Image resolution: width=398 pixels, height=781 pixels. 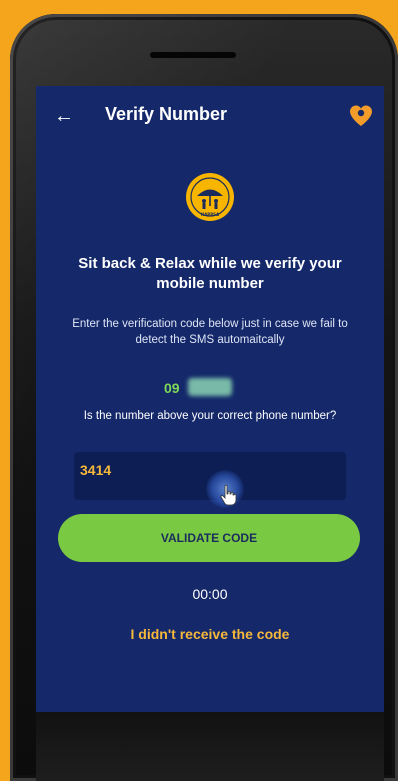 I want to click on validate-code-button: VALIDATE CODE, so click(x=209, y=538).